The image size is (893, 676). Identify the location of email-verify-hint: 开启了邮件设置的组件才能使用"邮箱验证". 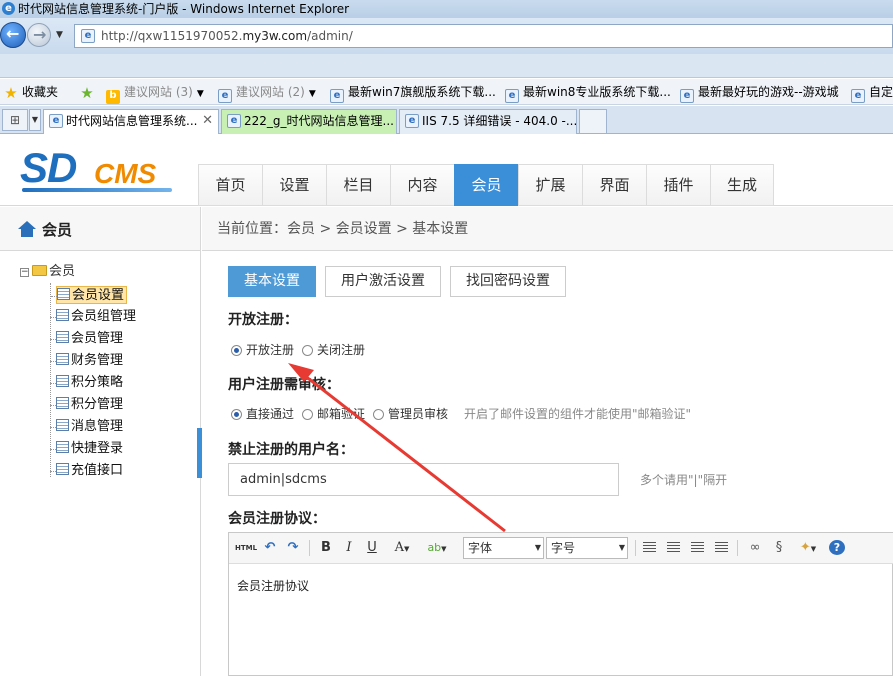
(578, 414).